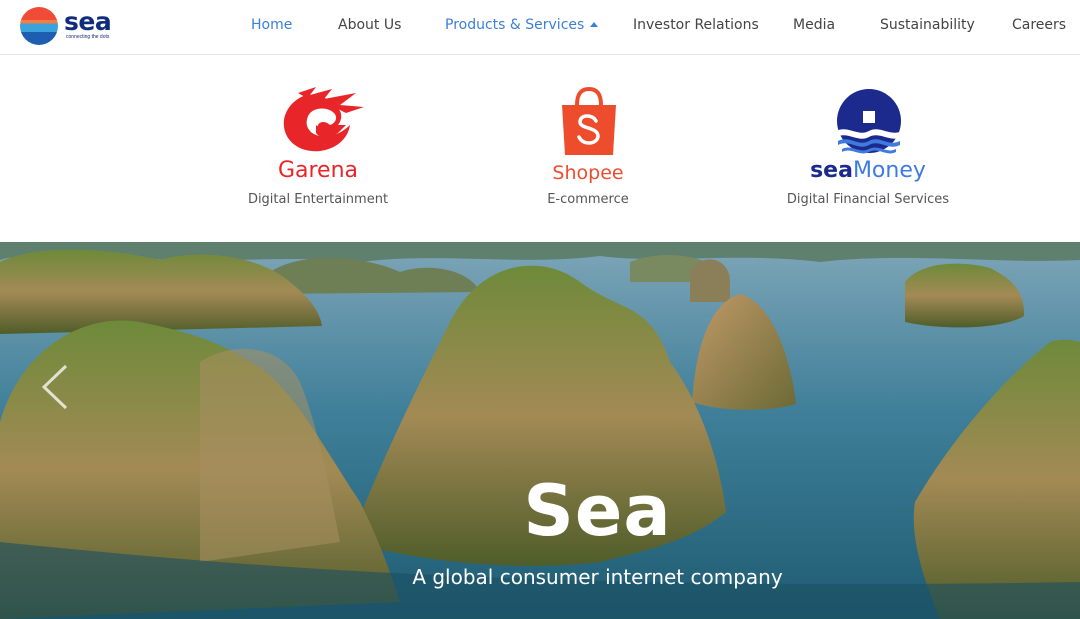  What do you see at coordinates (696, 25) in the screenshot?
I see `nav-investor-relations: Investor Relations` at bounding box center [696, 25].